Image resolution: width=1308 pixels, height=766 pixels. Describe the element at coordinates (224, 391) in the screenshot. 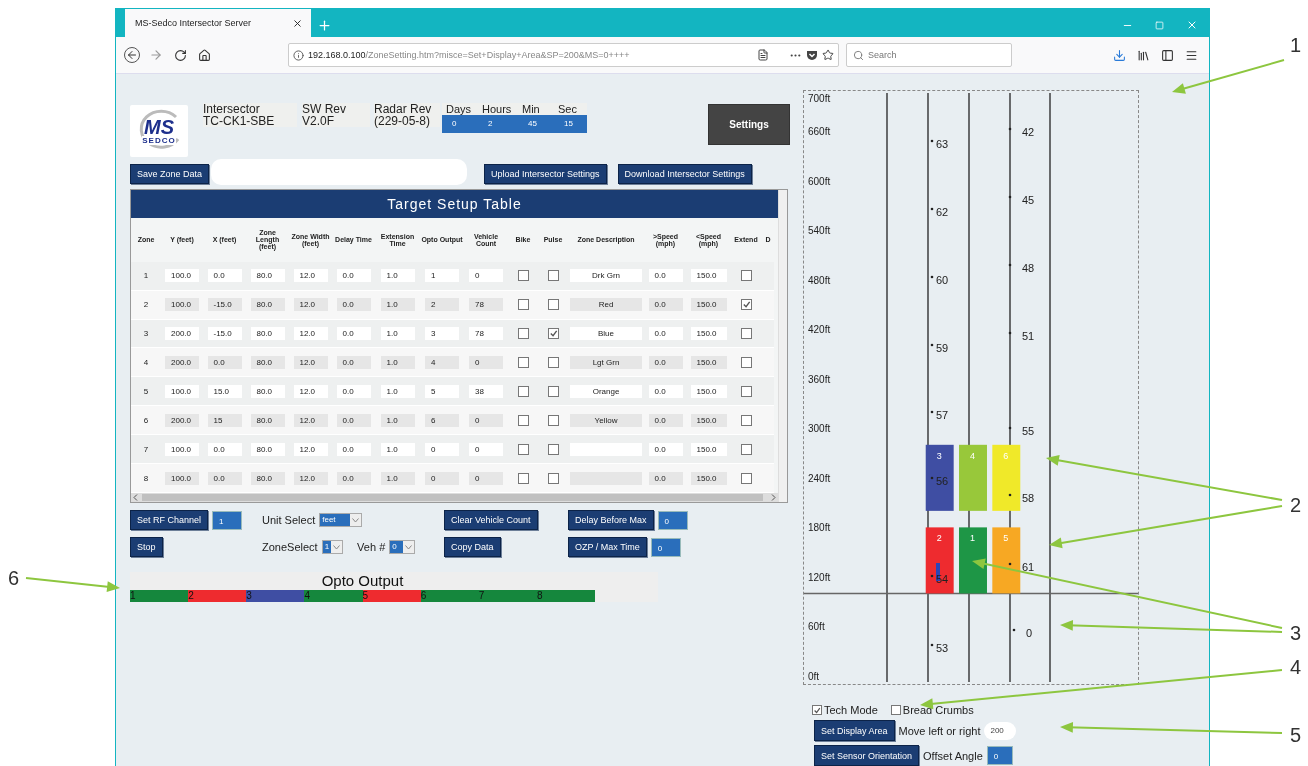

I see `input-field: 15.0` at that location.